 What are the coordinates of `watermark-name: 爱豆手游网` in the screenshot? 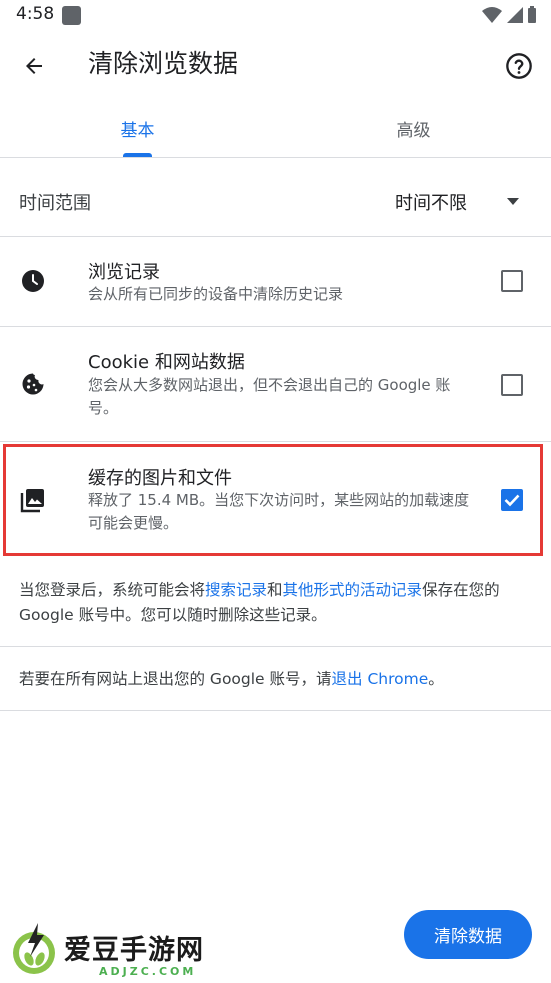 It's located at (134, 950).